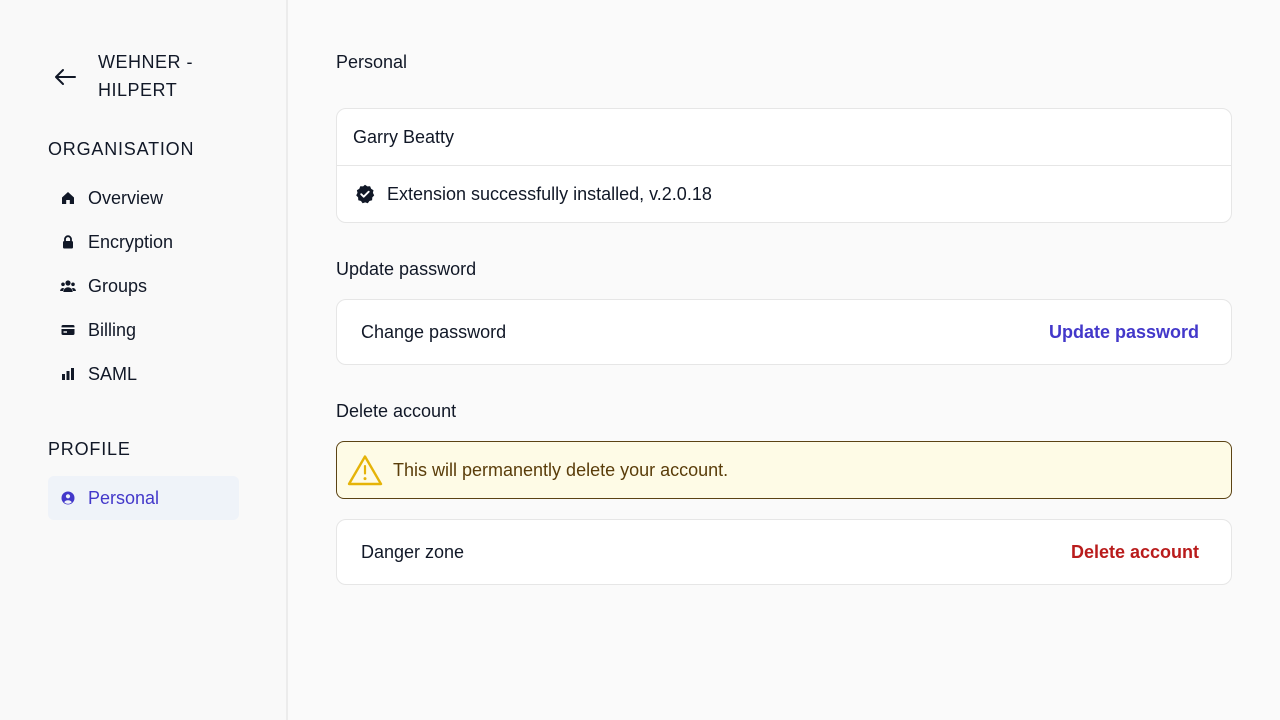 Image resolution: width=1280 pixels, height=720 pixels. What do you see at coordinates (372, 62) in the screenshot?
I see `personal-heading: Personal` at bounding box center [372, 62].